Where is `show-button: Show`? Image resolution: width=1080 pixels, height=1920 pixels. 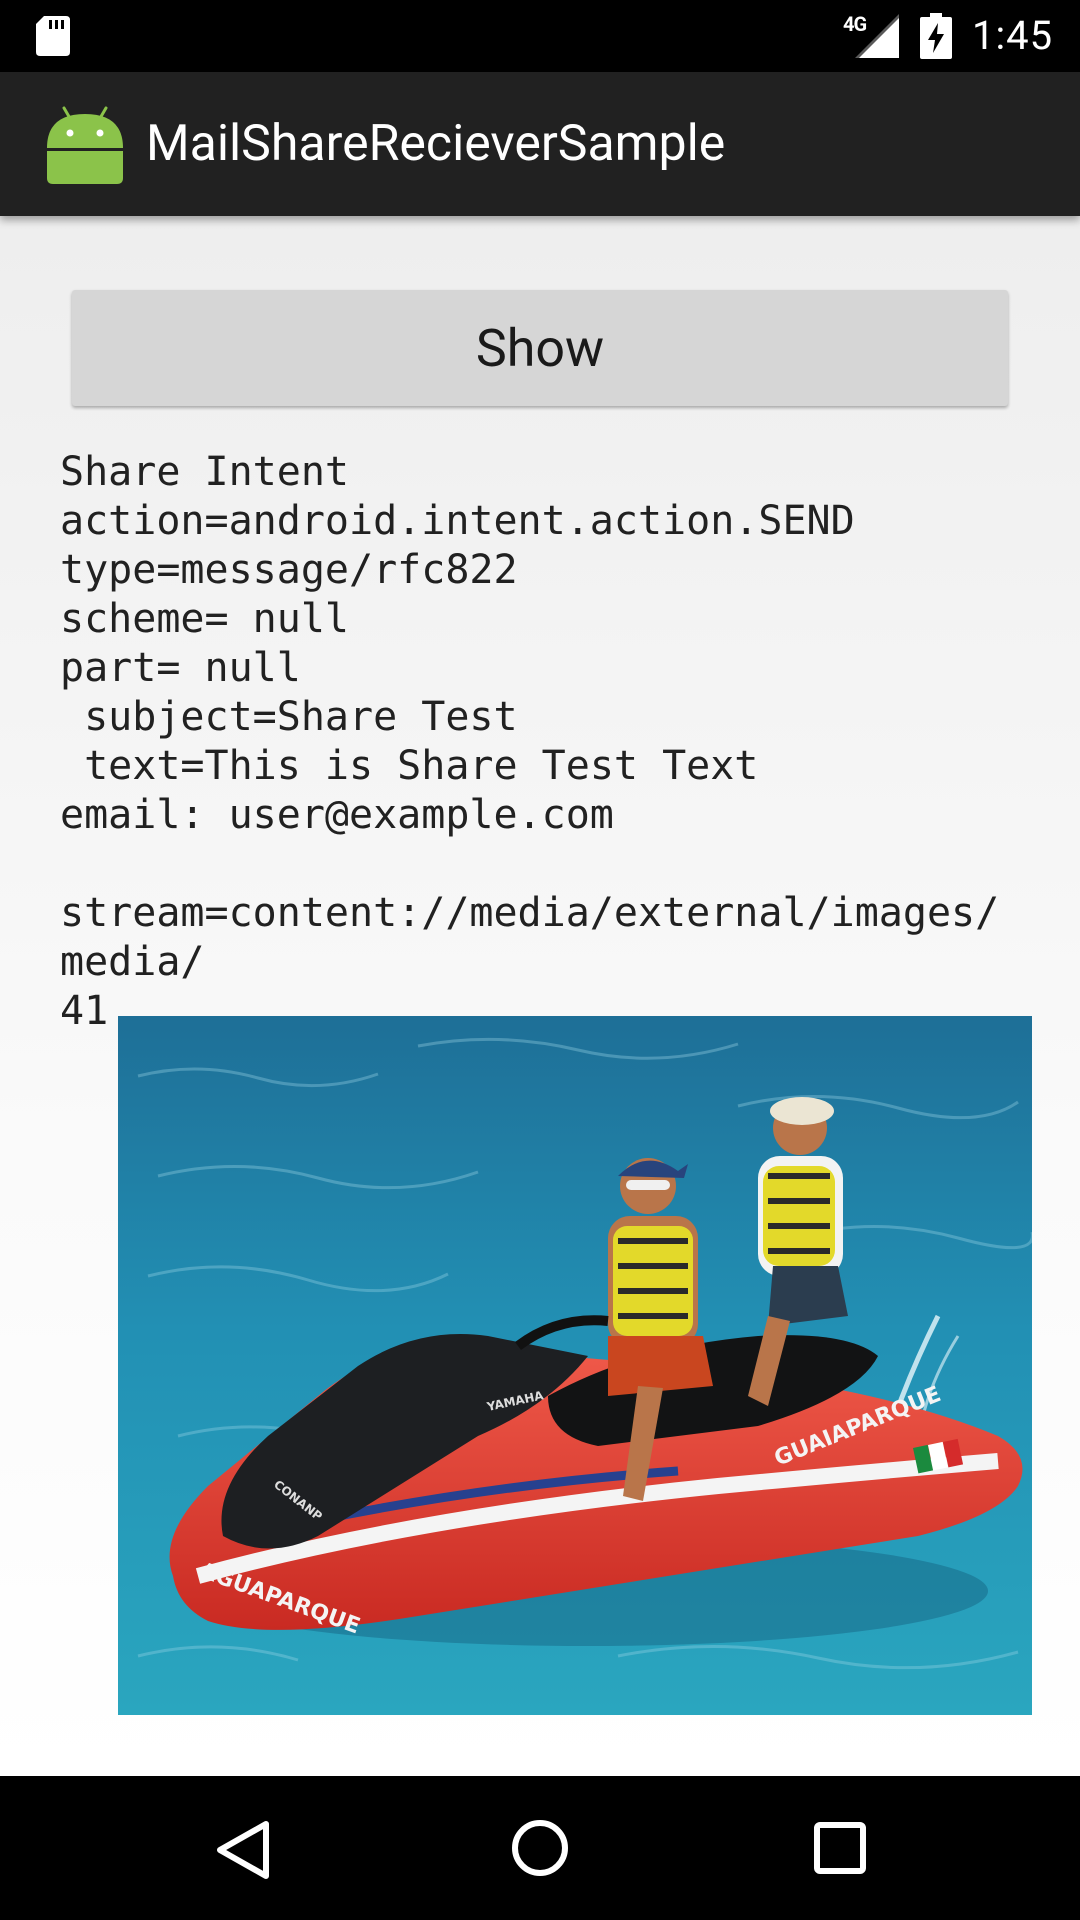 show-button: Show is located at coordinates (540, 348).